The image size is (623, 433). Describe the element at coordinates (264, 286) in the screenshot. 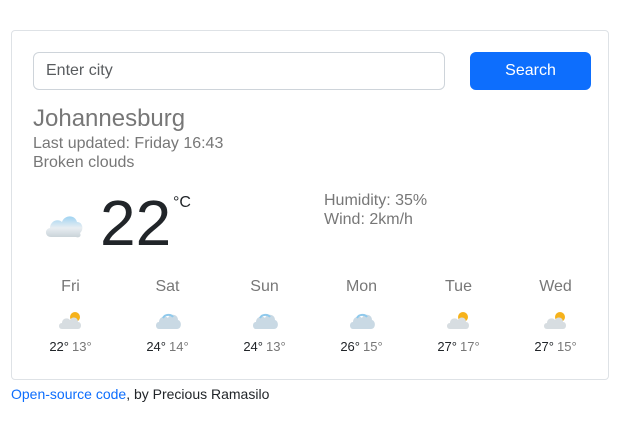

I see `forecast-day-name: Sun` at that location.